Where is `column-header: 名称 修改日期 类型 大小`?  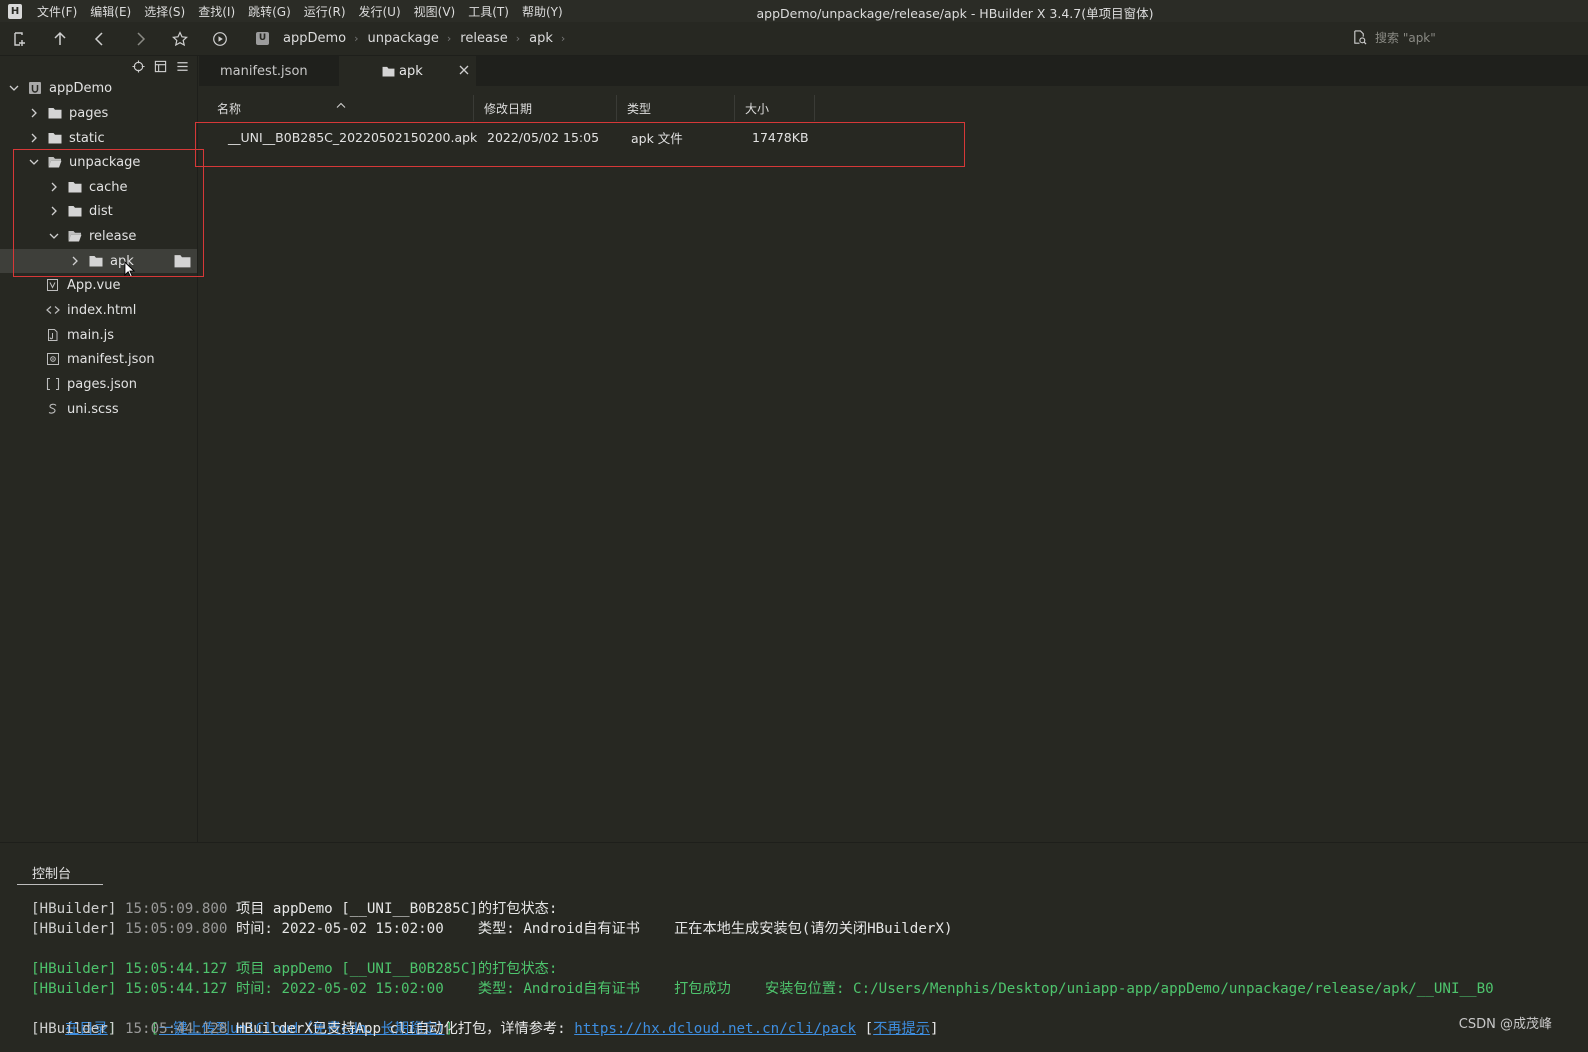
column-header: 名称 修改日期 类型 大小 is located at coordinates (507, 108).